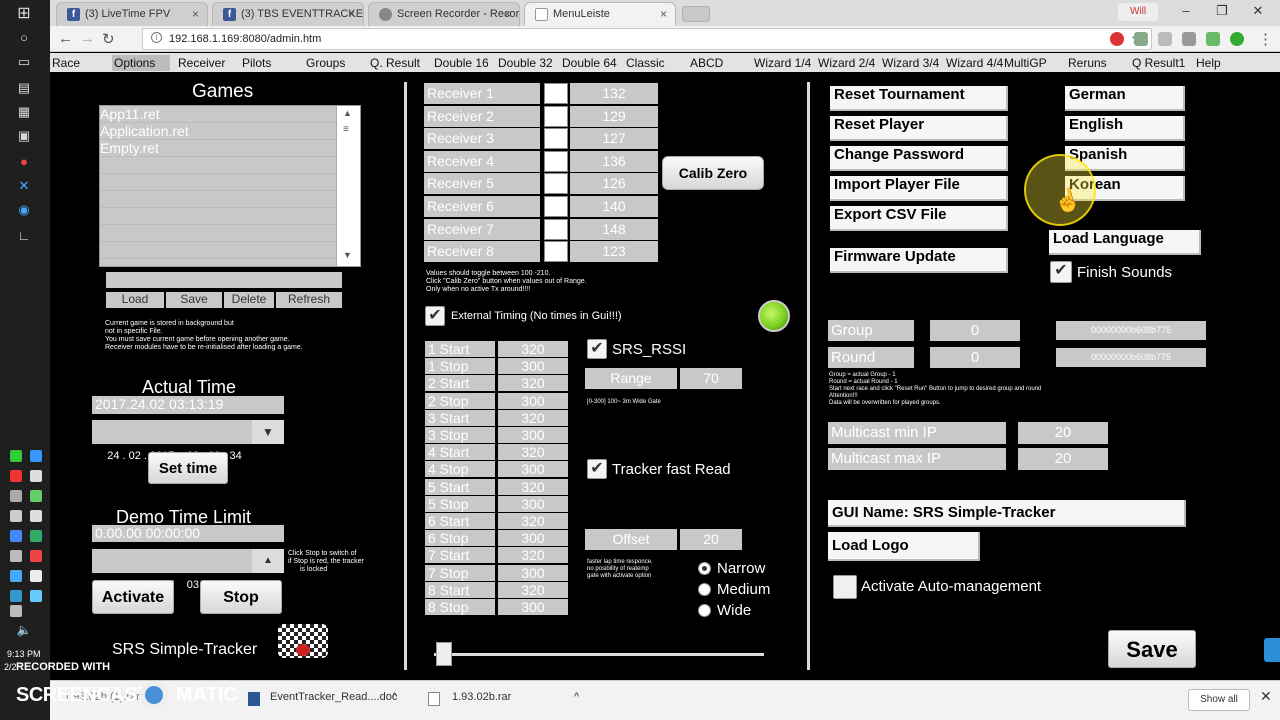 The image size is (1280, 720). What do you see at coordinates (599, 654) in the screenshot?
I see `slider-track` at bounding box center [599, 654].